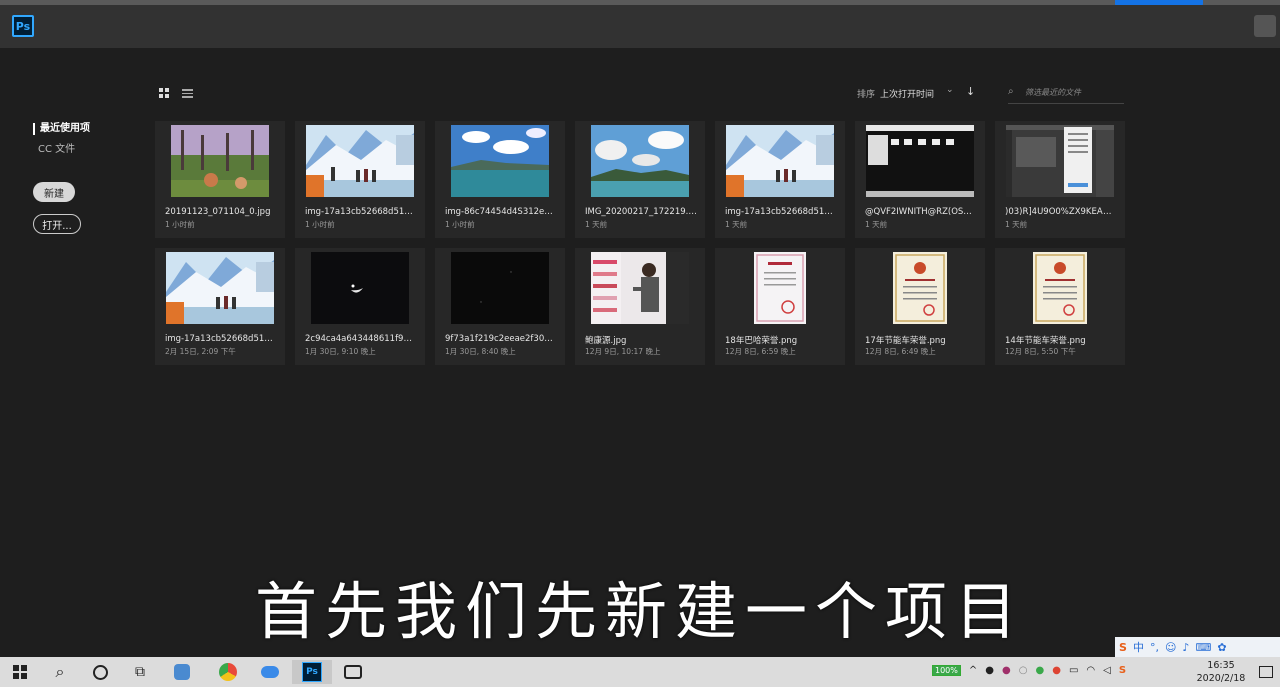 The image size is (1280, 687). Describe the element at coordinates (20, 672) in the screenshot. I see `windows-start-icon` at that location.